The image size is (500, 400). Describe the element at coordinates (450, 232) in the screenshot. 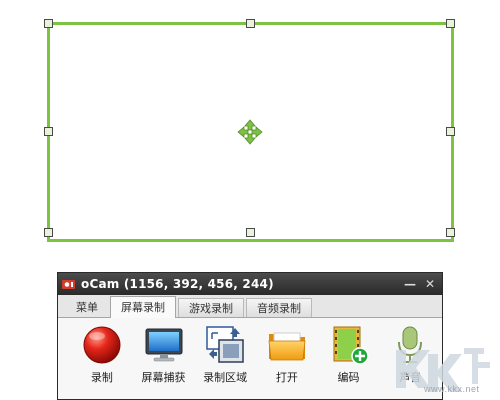

I see `resize-handle-bottom-right` at that location.